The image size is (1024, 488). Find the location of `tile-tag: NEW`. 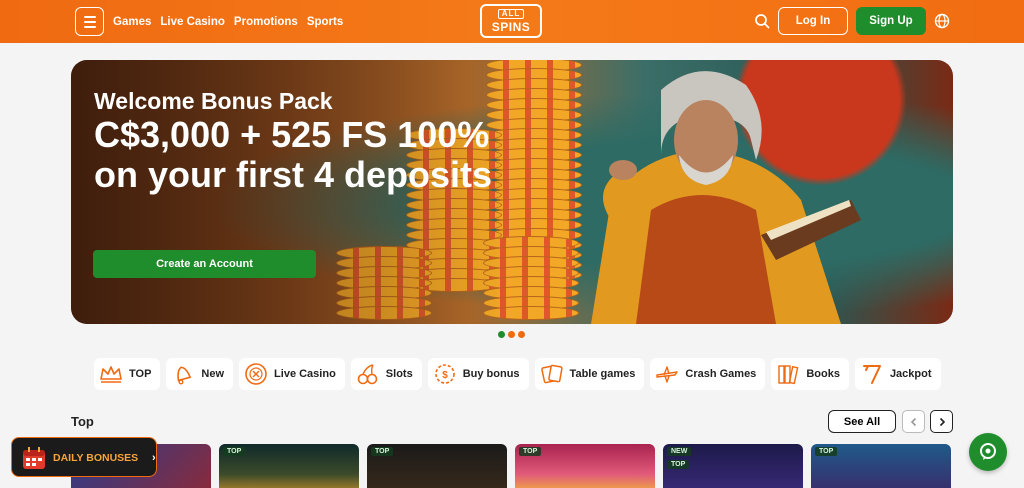

tile-tag: NEW is located at coordinates (679, 451).